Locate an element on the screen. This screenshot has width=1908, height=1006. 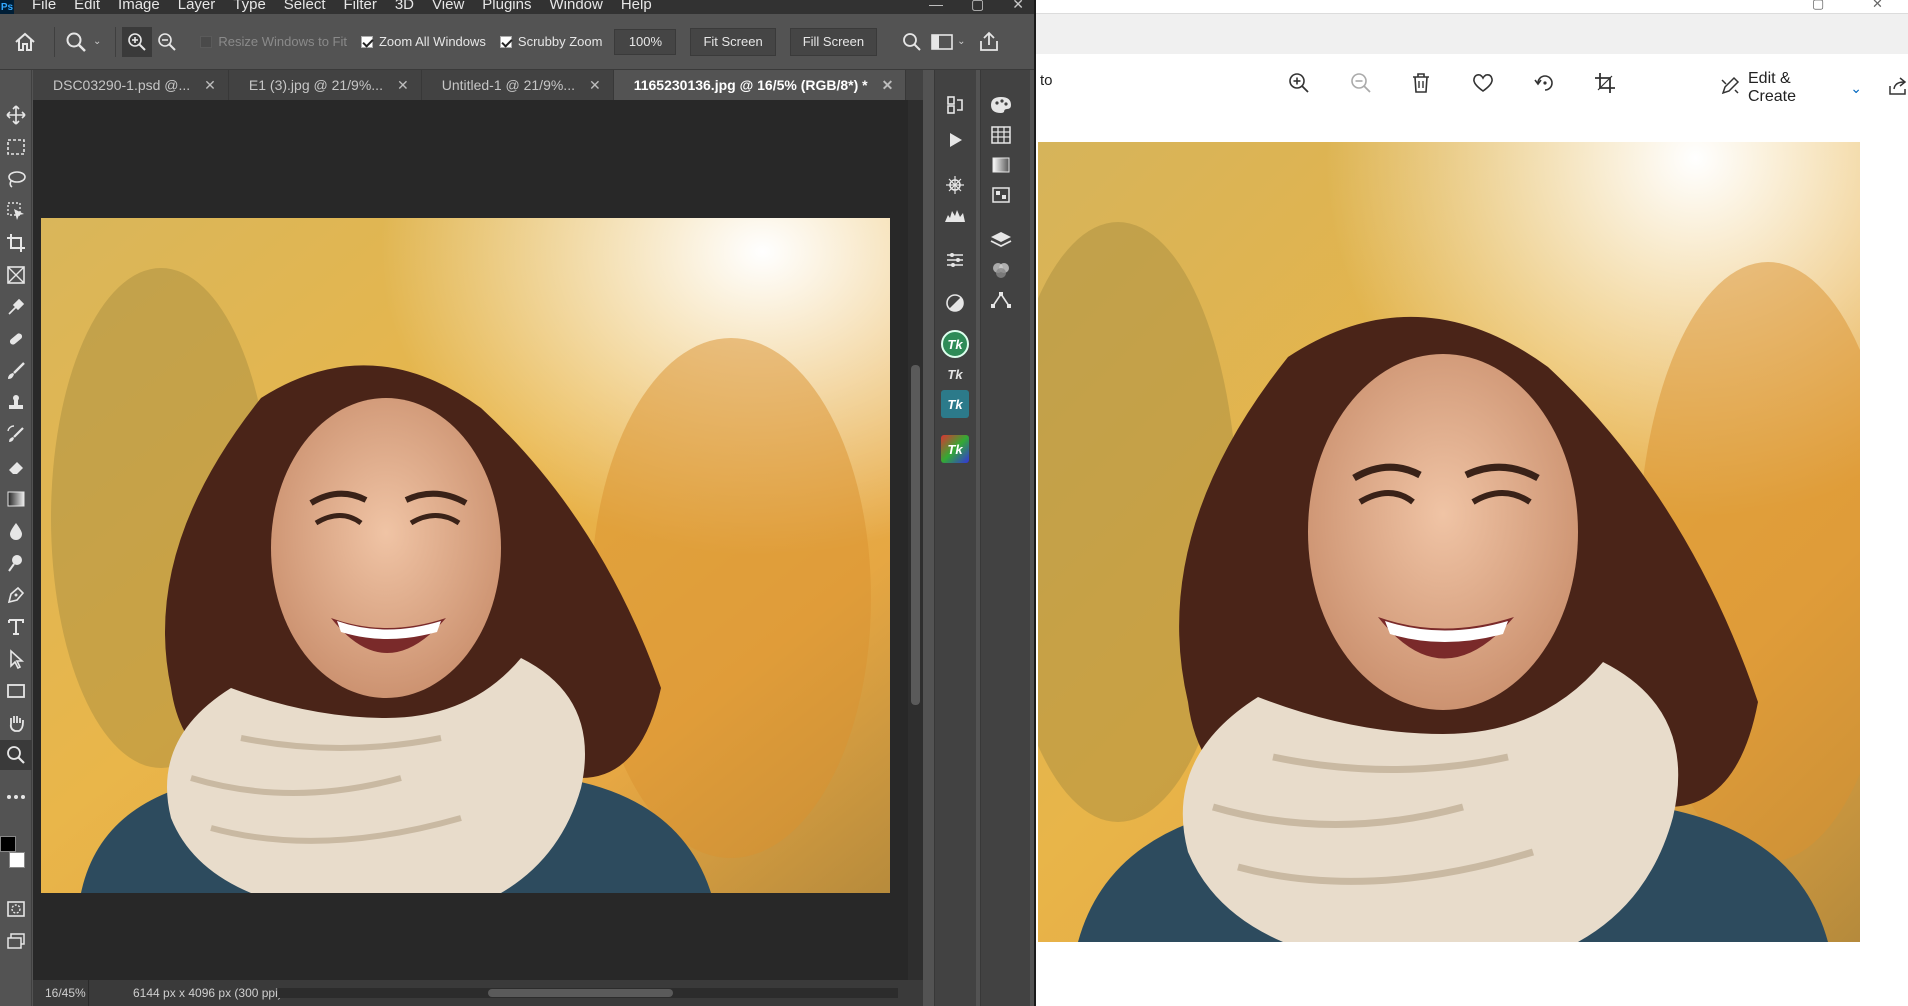
tk-panel-1: Tk is located at coordinates (955, 344).